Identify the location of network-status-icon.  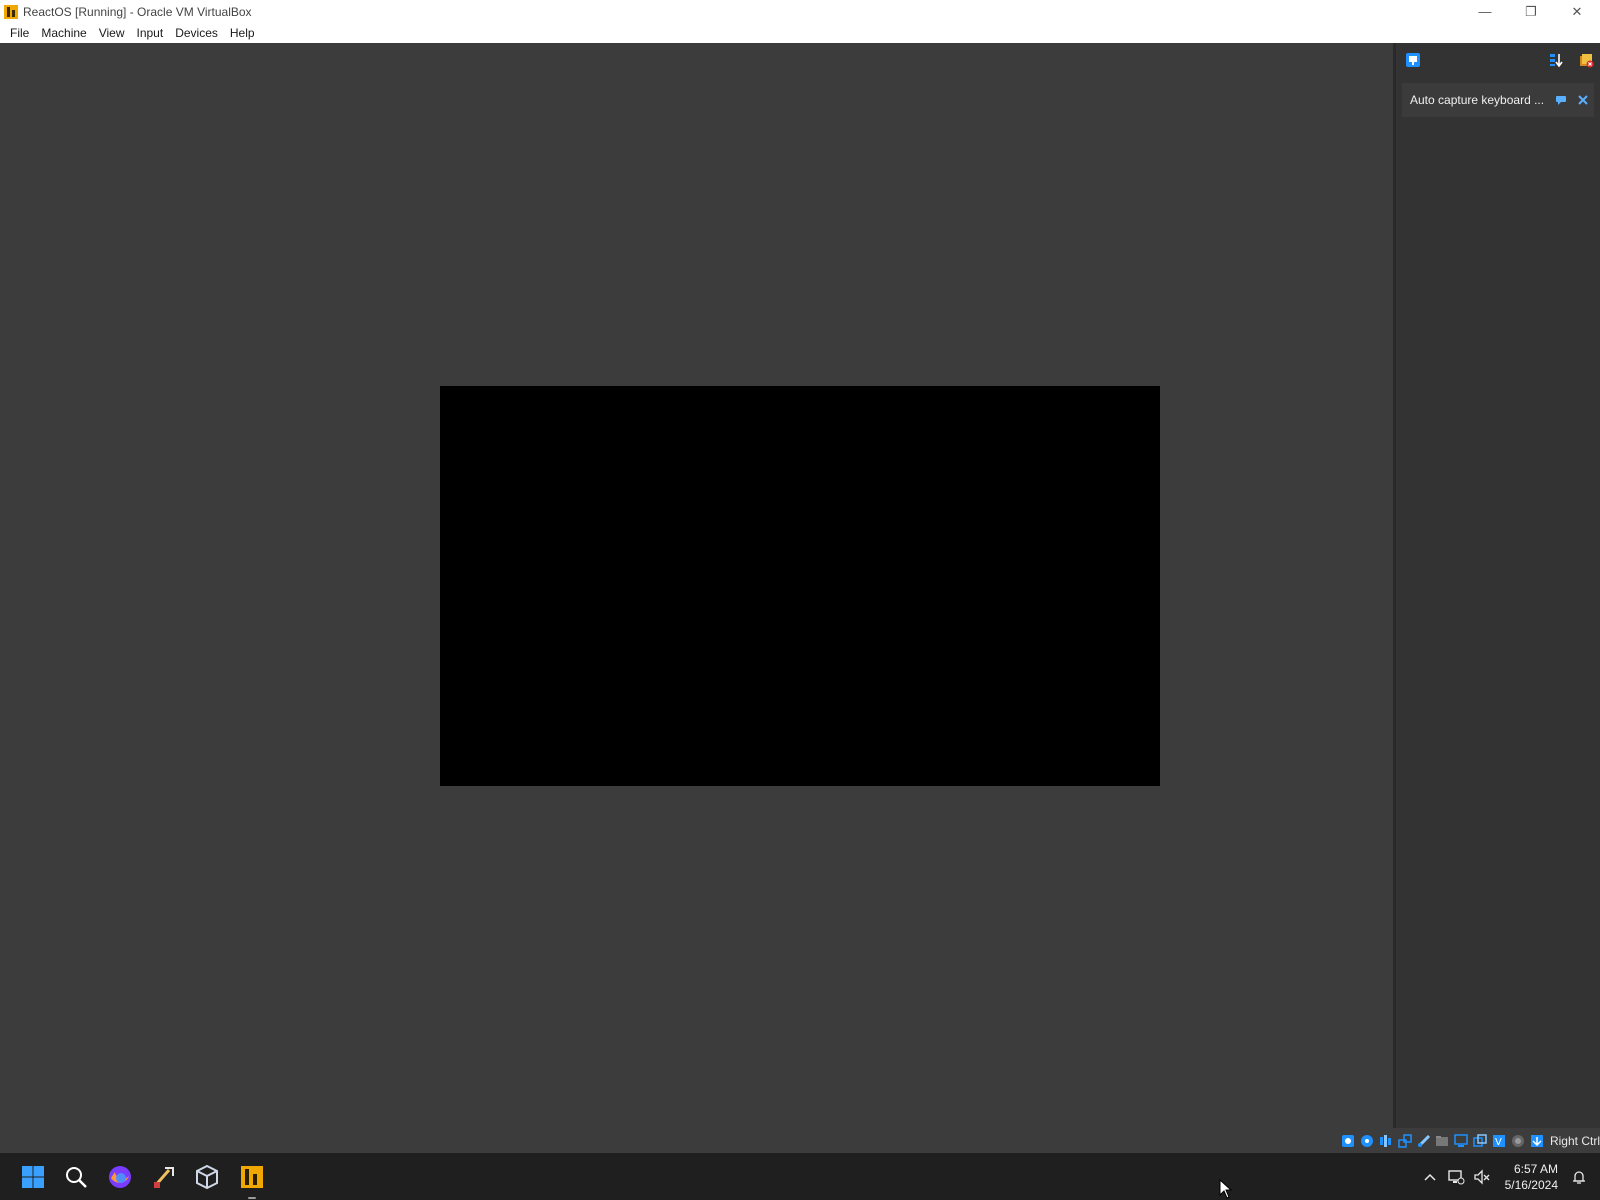
(1456, 1177).